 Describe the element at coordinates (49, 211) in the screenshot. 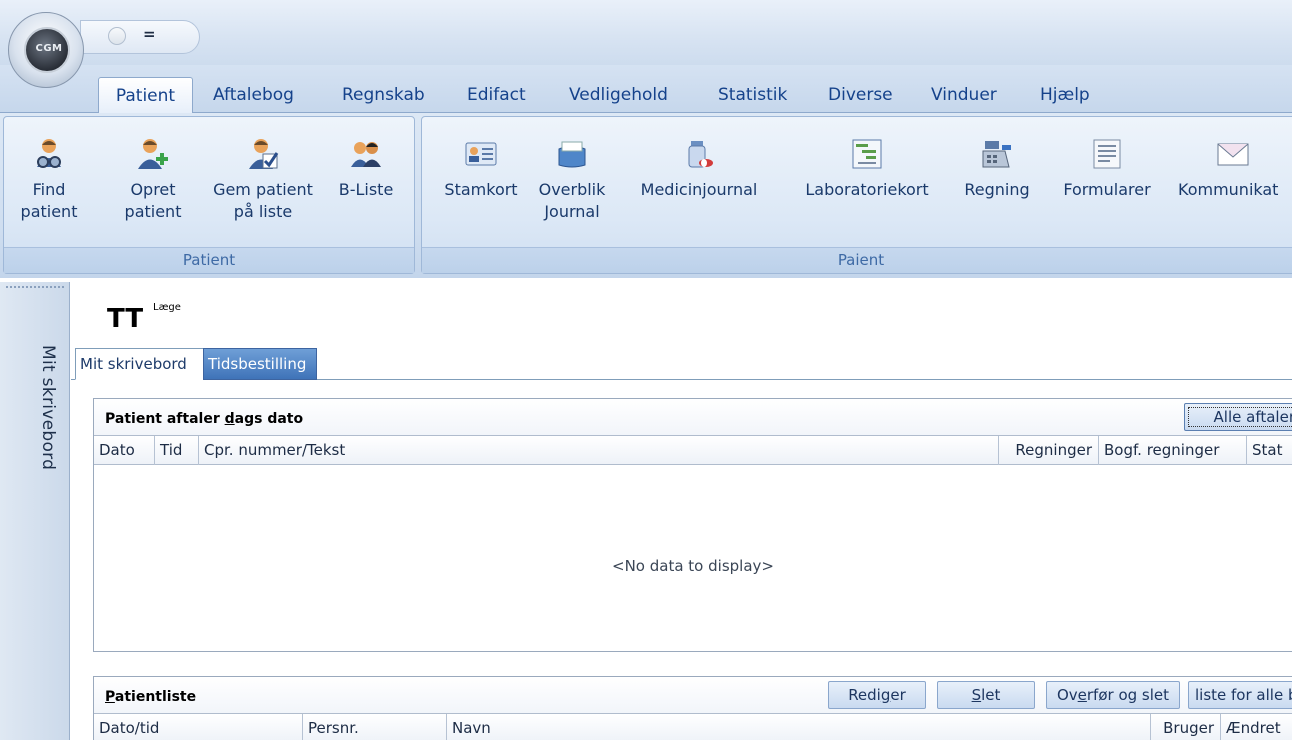

I see `find-patient-line2: patient` at that location.